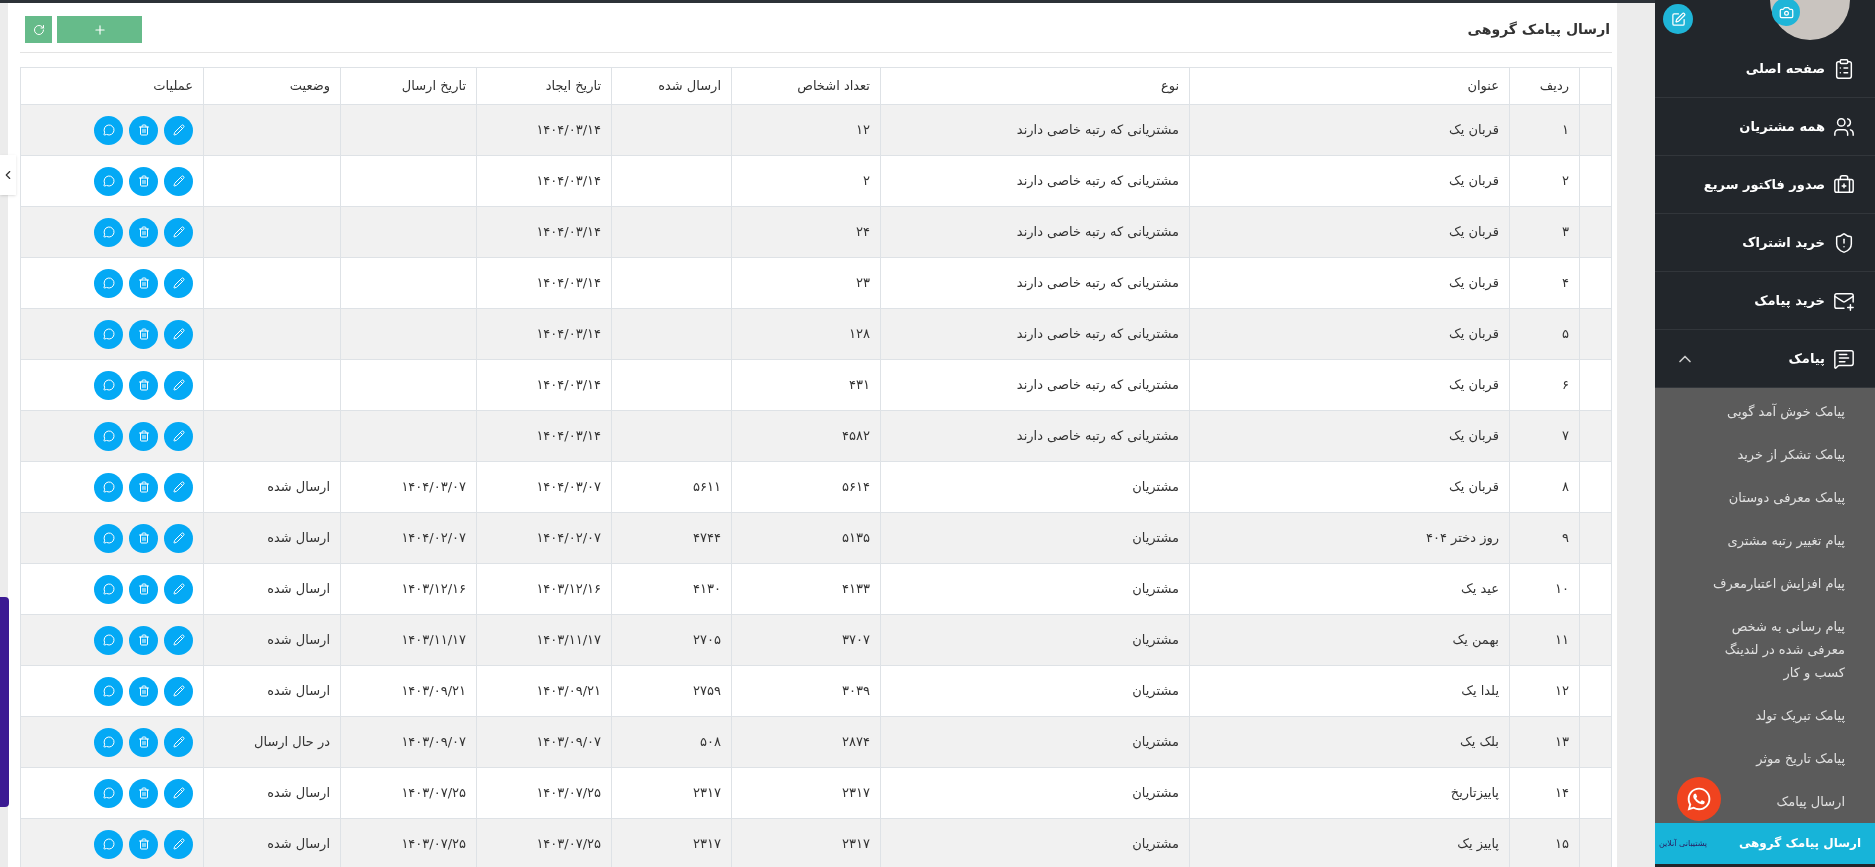 This screenshot has height=867, width=1875. What do you see at coordinates (1765, 649) in the screenshot?
I see `submenu-item: پیام رسانی به شخص معرفی شده در لندینگ کسب و کار` at bounding box center [1765, 649].